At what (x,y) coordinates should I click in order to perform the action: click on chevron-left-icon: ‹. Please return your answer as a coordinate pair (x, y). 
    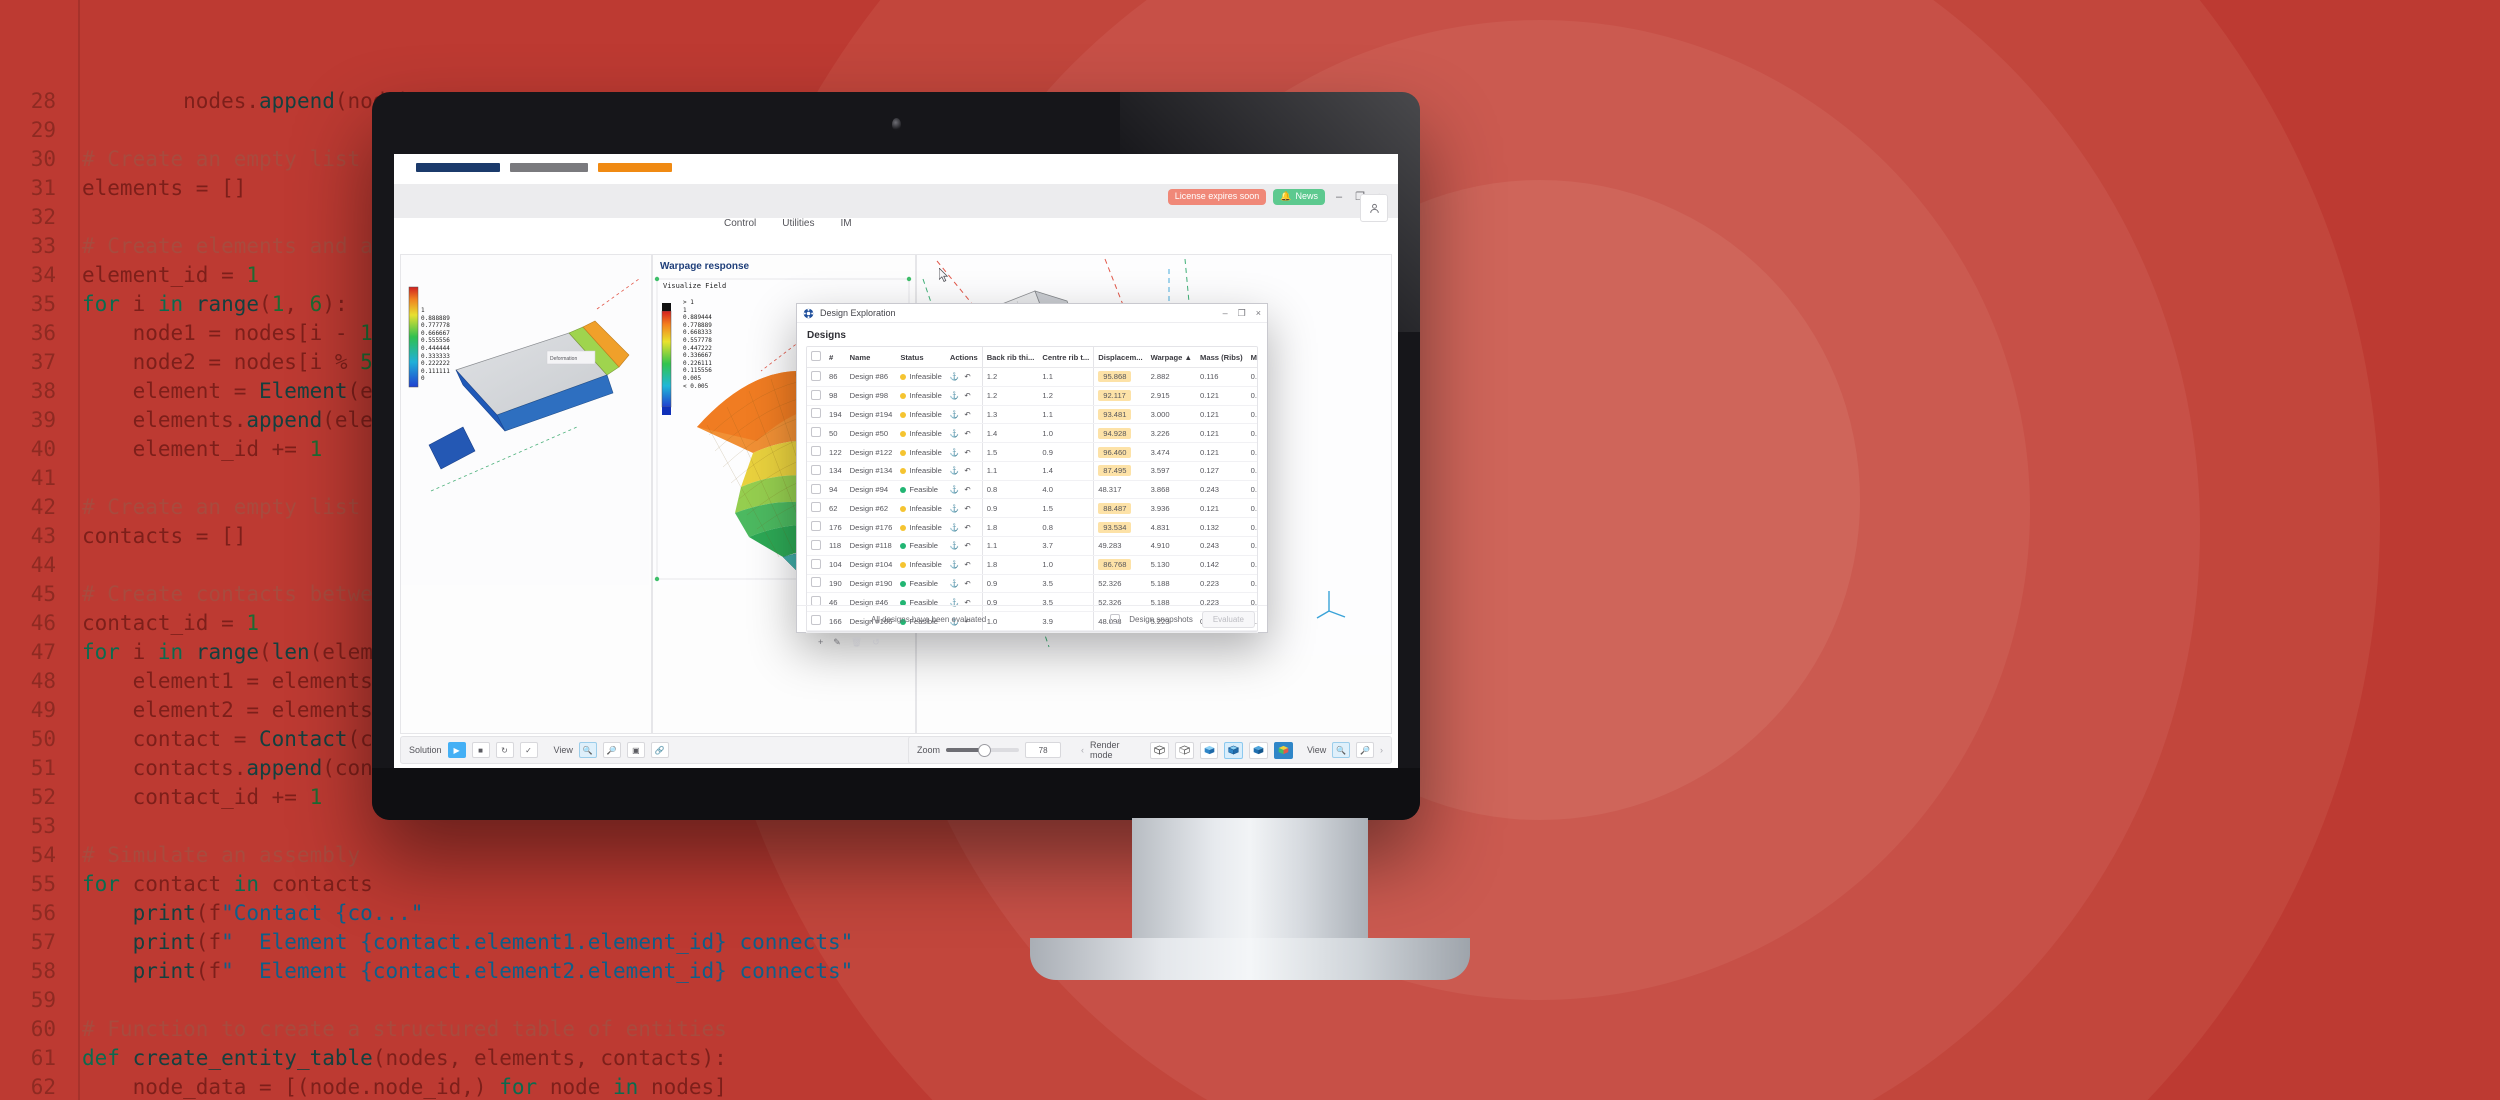
    Looking at the image, I should click on (1082, 750).